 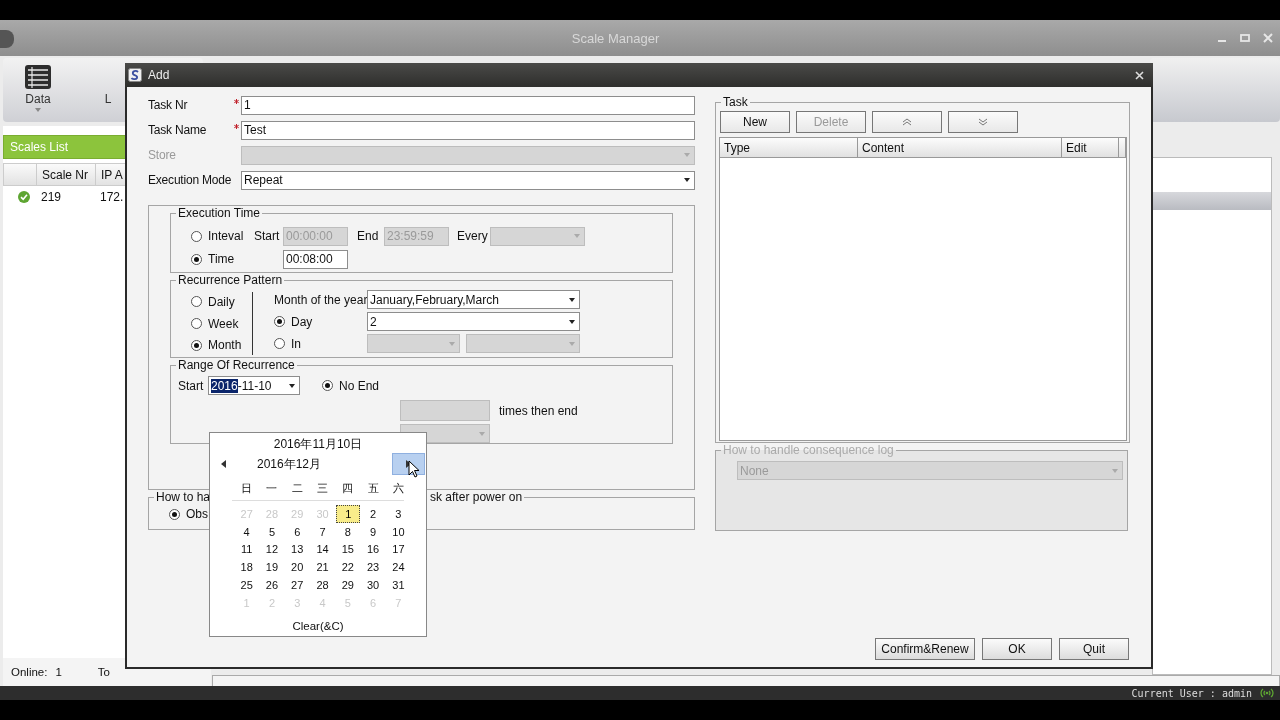 I want to click on calendar-day: 11, so click(x=247, y=549).